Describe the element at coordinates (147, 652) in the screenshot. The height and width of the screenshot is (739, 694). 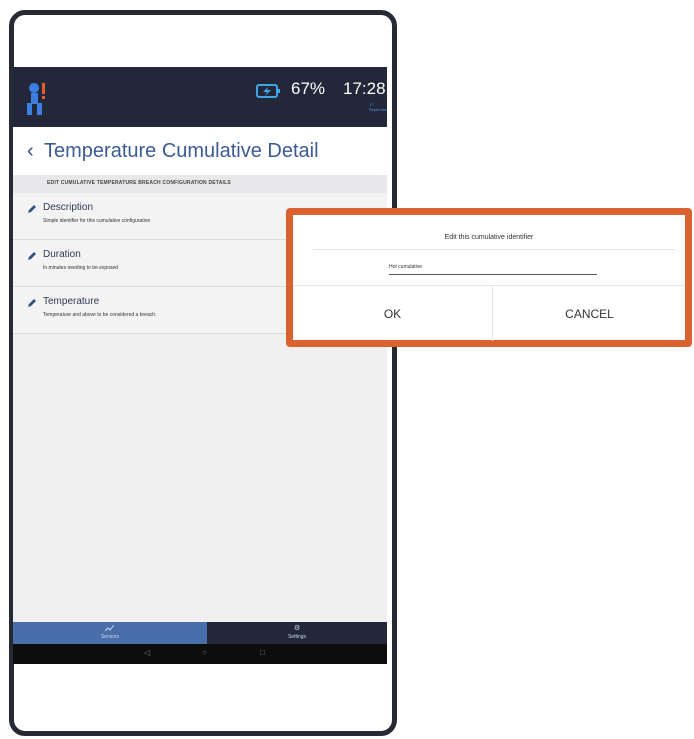
I see `back-triangle-icon: ◁` at that location.